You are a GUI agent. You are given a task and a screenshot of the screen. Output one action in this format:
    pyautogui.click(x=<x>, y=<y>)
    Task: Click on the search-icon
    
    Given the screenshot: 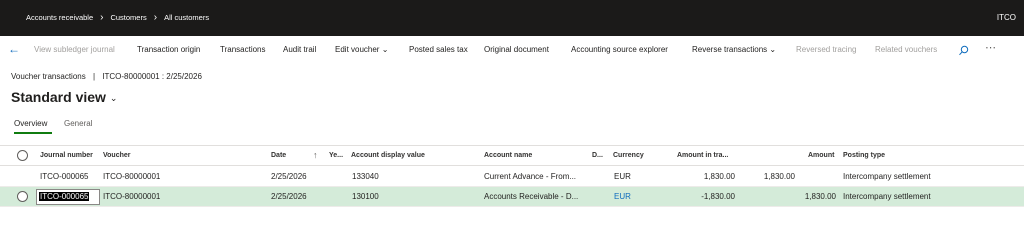 What is the action you would take?
    pyautogui.click(x=964, y=51)
    